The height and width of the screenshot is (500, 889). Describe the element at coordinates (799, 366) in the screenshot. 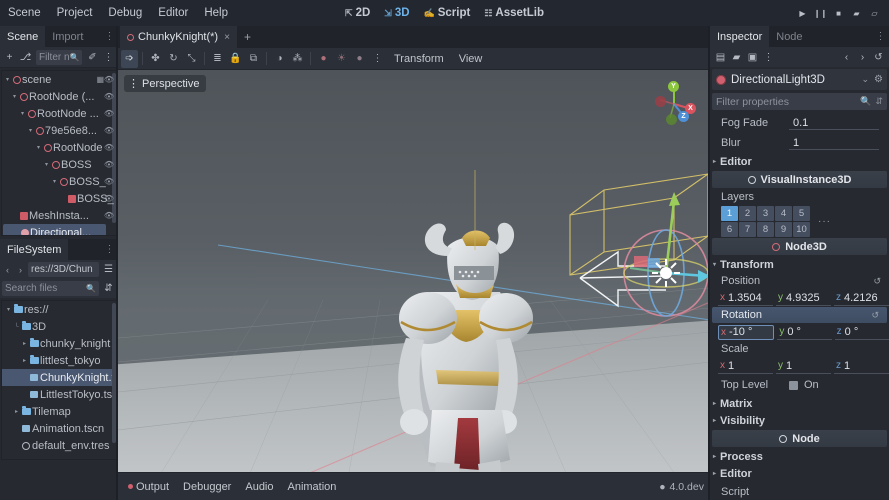

I see `scale-vector-row: x 1 y 1 z 1` at that location.